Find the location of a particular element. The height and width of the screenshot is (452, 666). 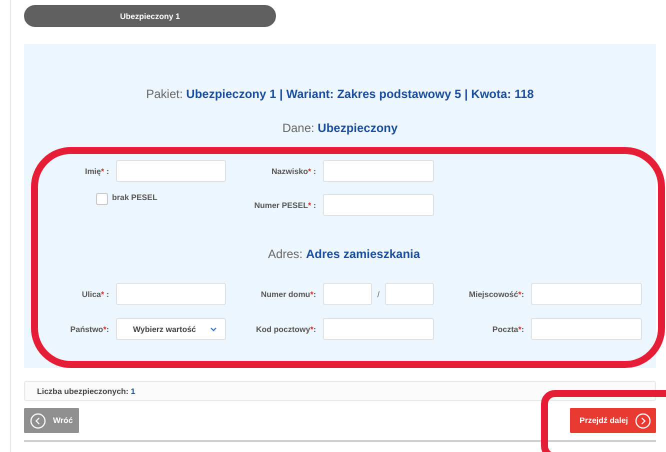

next-button: Przejdź dalej is located at coordinates (613, 420).